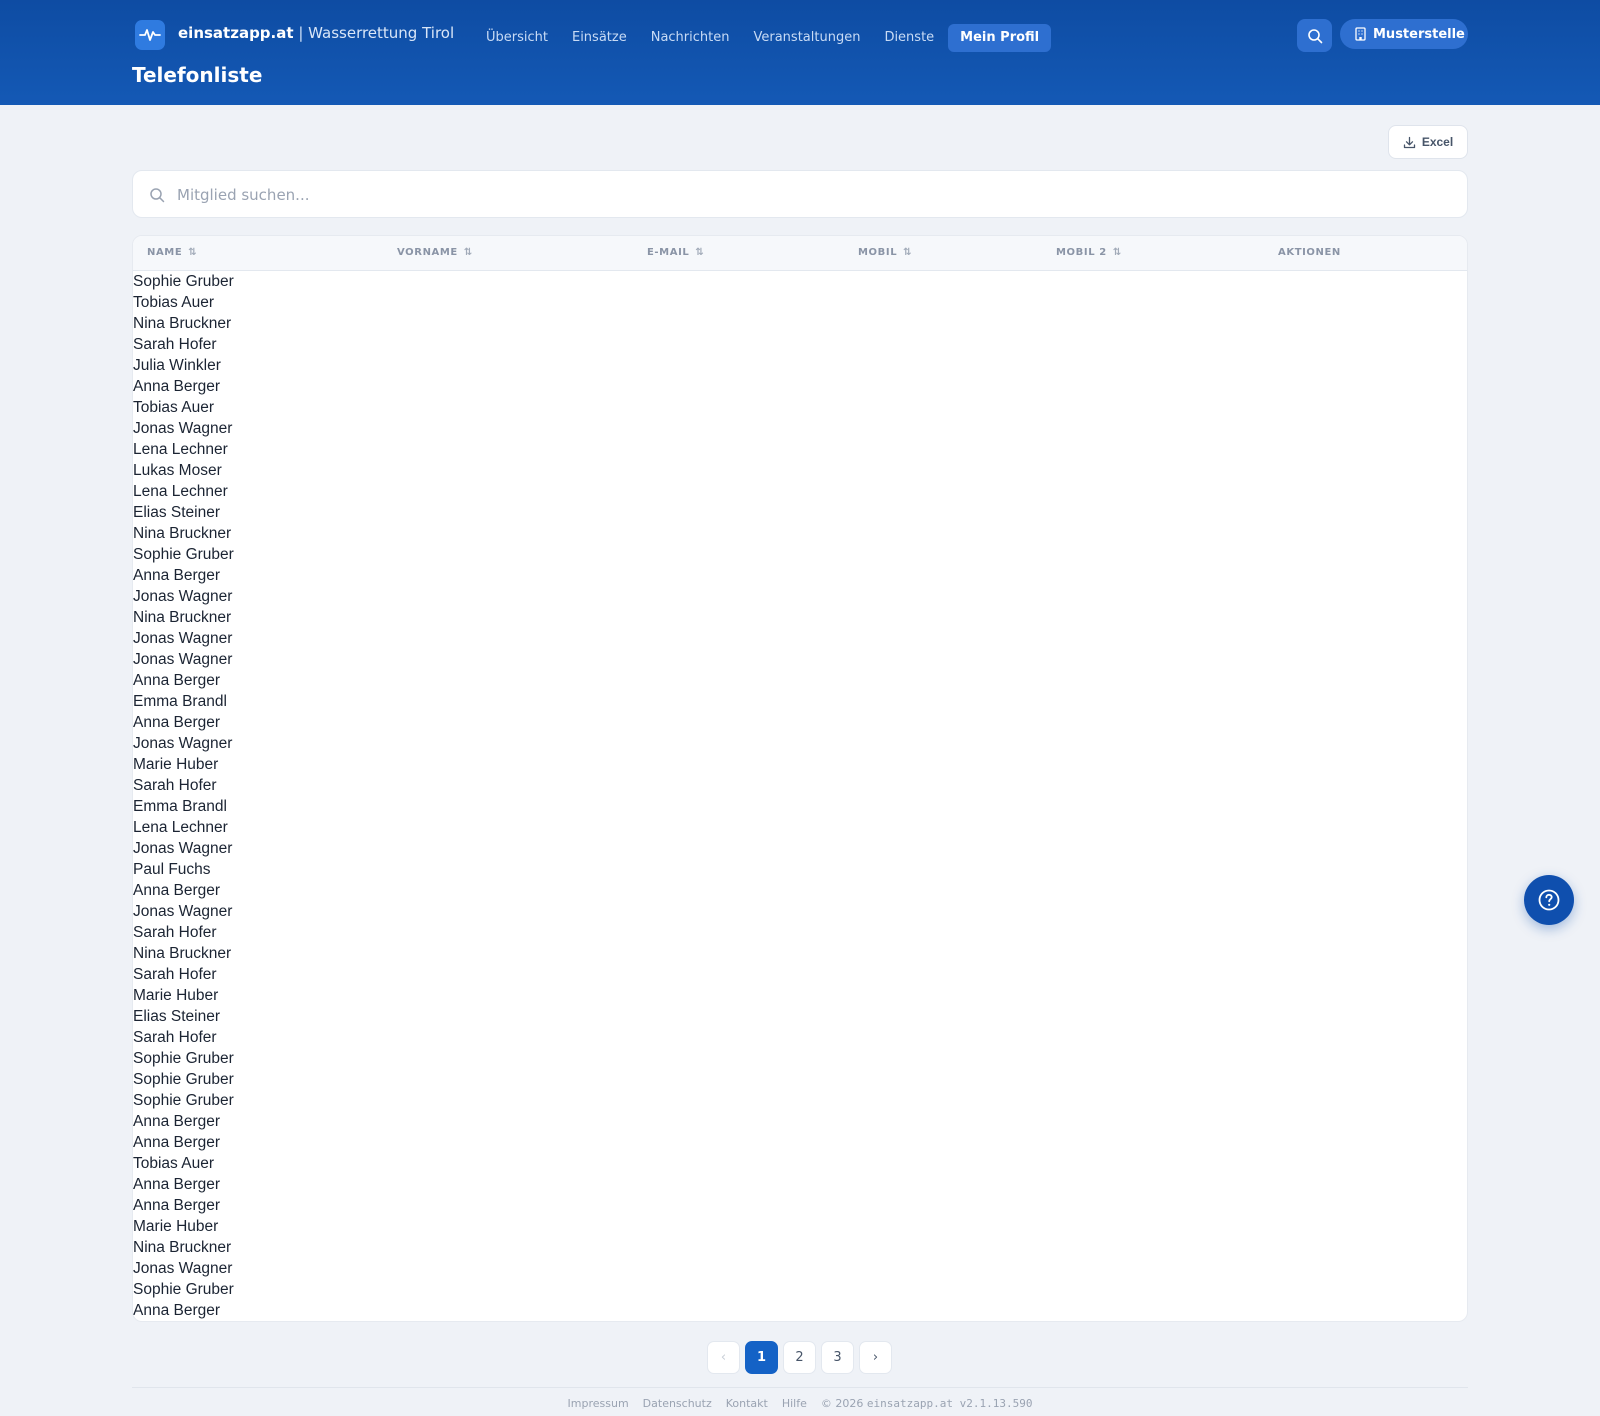 The width and height of the screenshot is (1600, 1416). I want to click on page-title: Telefonliste, so click(197, 75).